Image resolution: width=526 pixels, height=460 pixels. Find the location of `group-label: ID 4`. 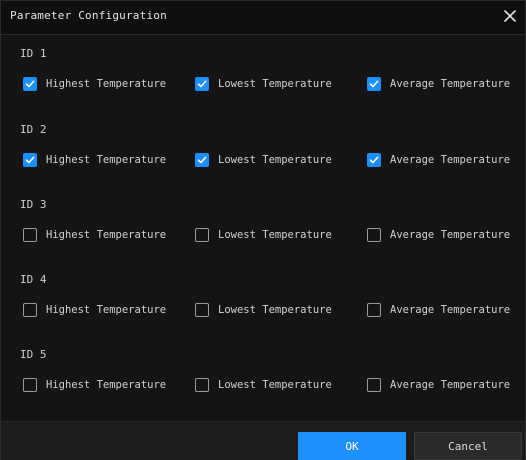

group-label: ID 4 is located at coordinates (33, 279).